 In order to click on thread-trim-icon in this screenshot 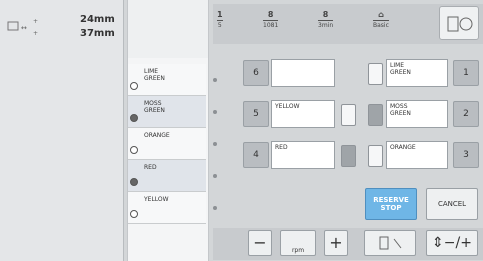, I will do `click(390, 243)`.